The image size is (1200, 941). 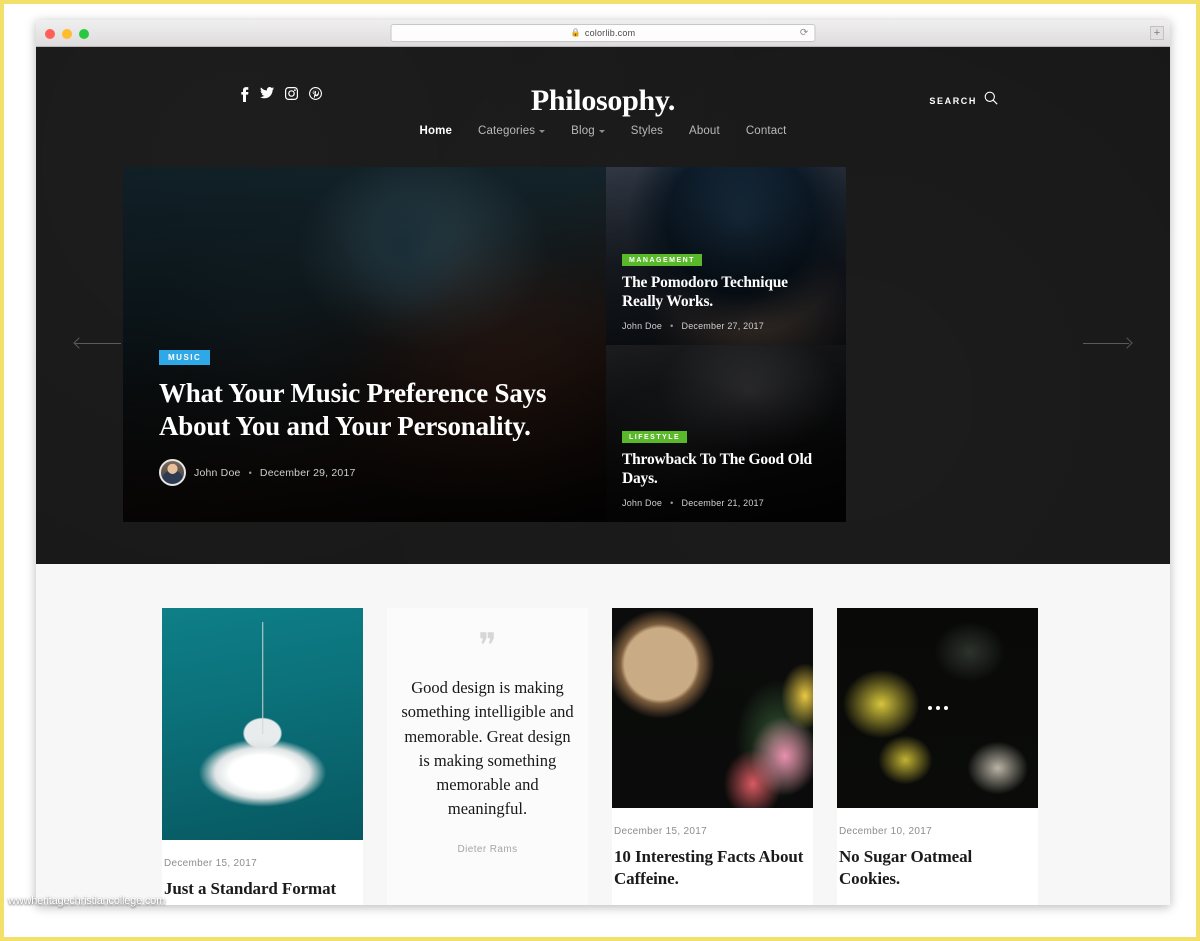 I want to click on nav-label: Contact, so click(x=766, y=131).